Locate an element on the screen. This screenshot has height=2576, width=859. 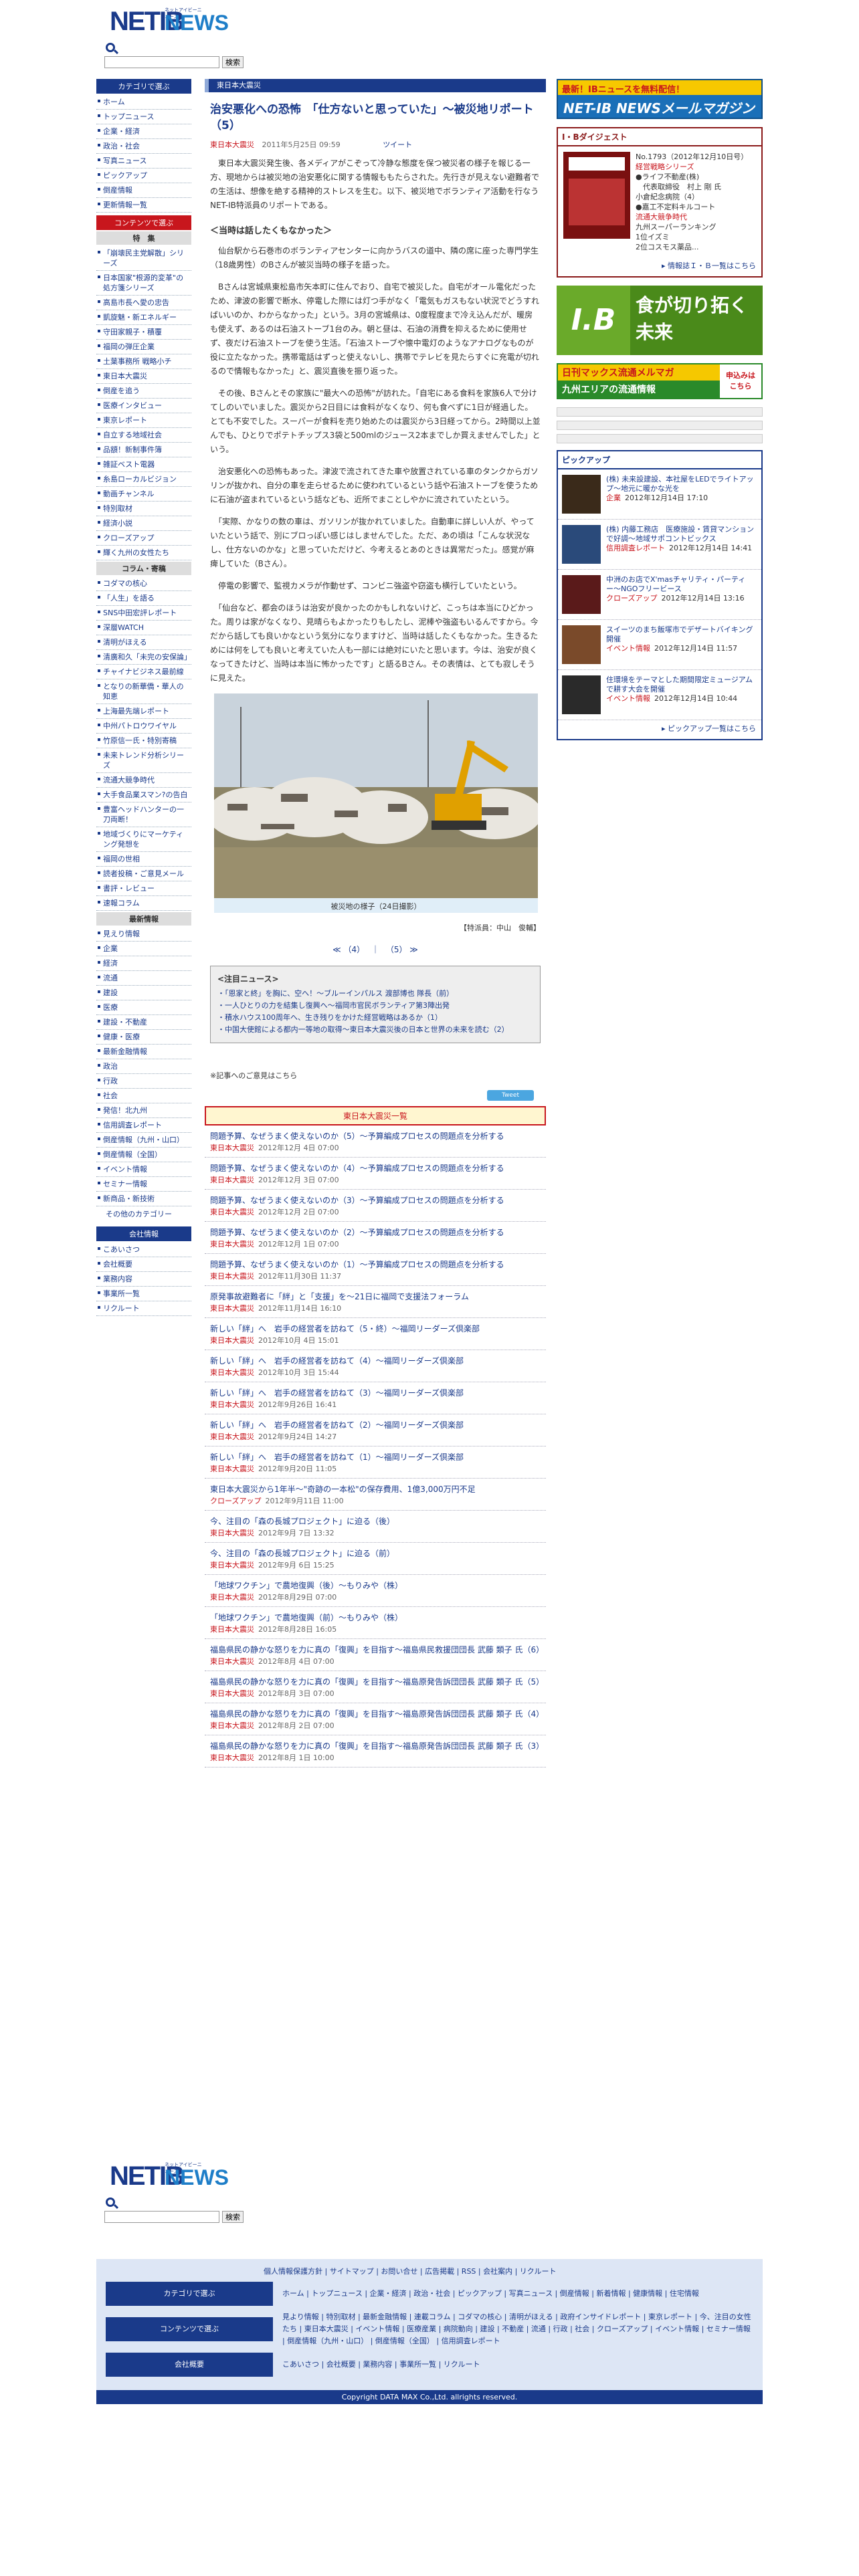
related-article-title: 新しい「絆」へ 岩手の経営者を訪ねて（4）〜福岡リーダーズ倶楽部 is located at coordinates (375, 1361).